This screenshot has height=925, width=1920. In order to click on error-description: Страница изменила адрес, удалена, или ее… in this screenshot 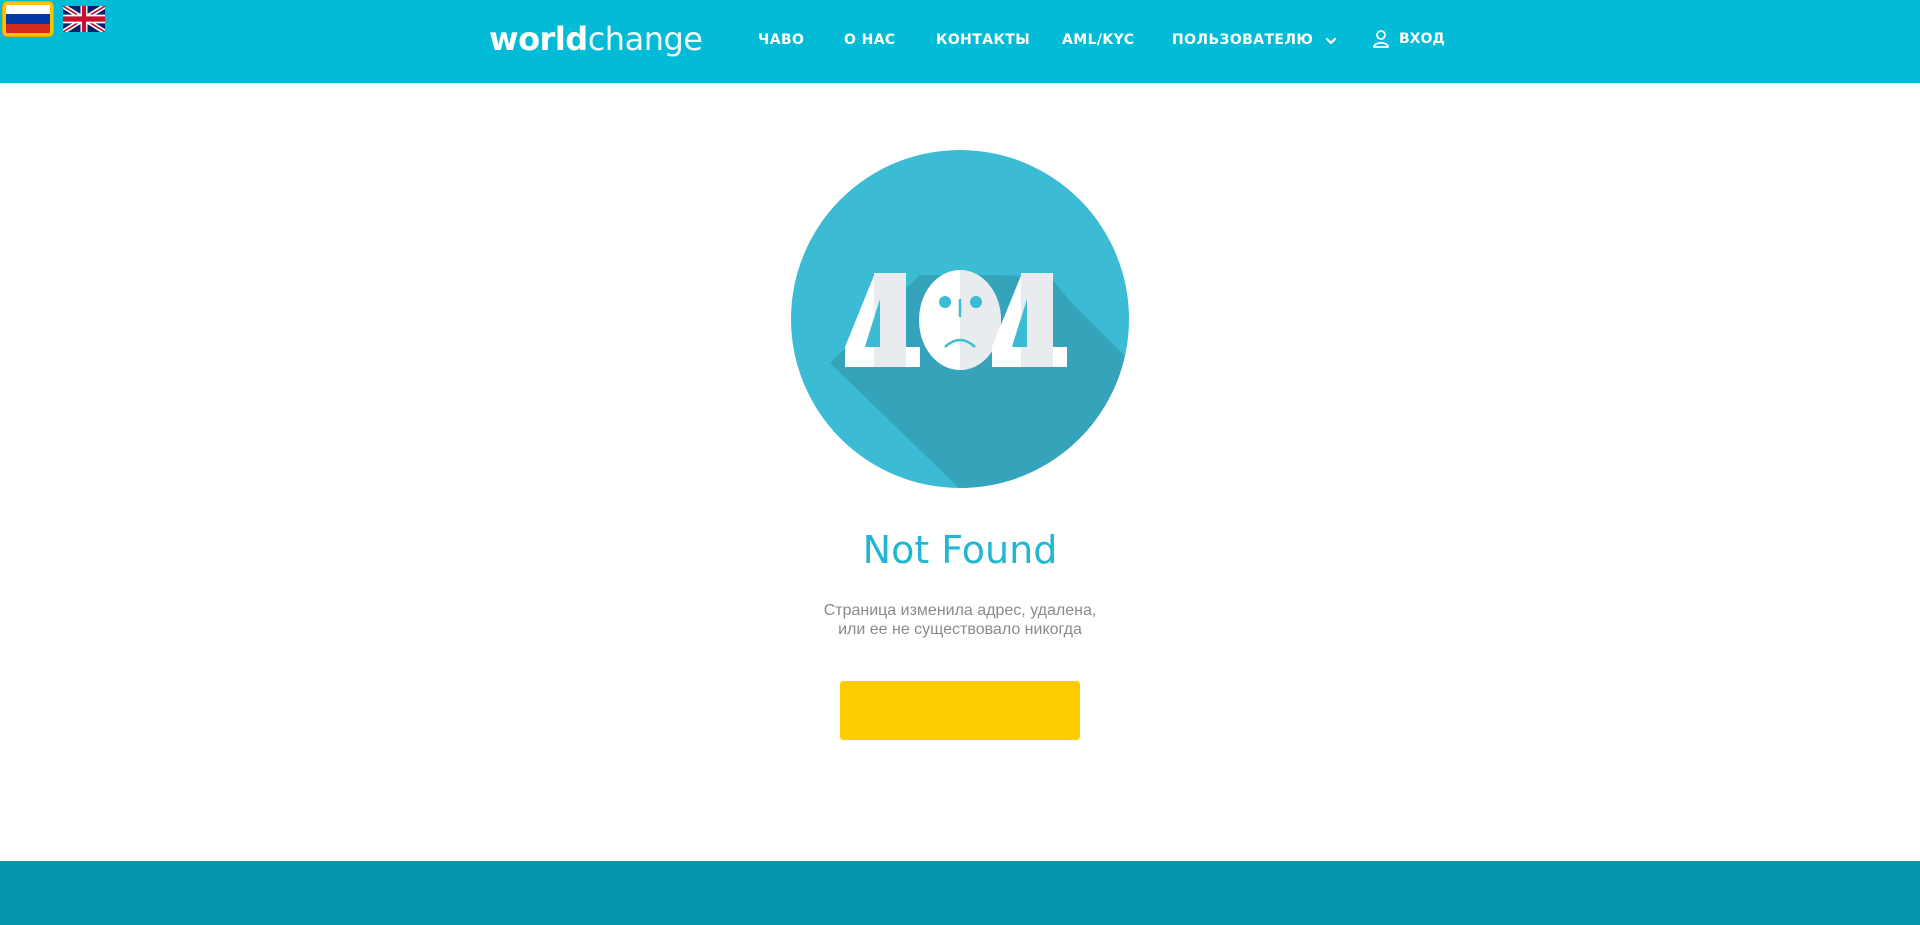, I will do `click(960, 620)`.